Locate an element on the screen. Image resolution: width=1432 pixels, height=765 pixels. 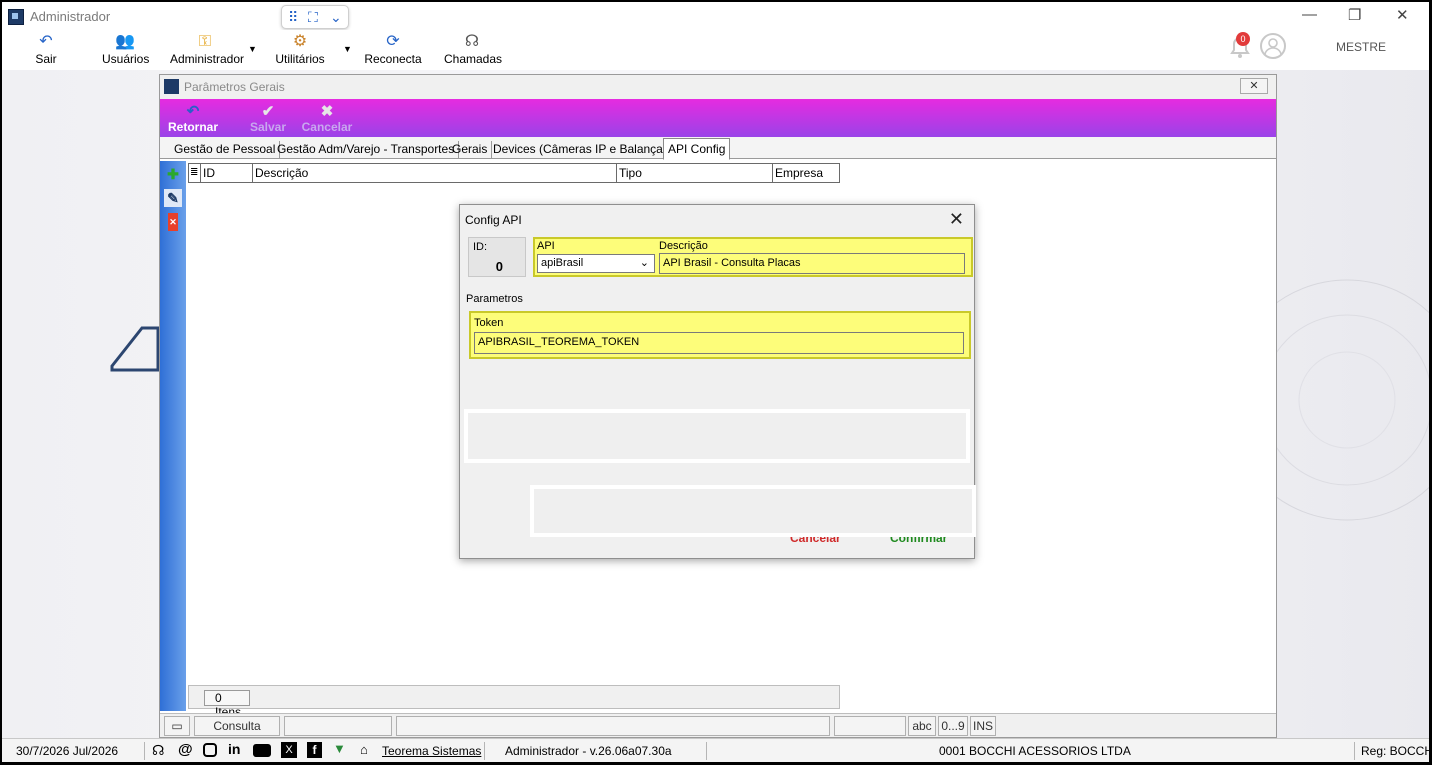
title-bar: Administrador ⠿ ⛶ ⌄ — ❐ ✕ is located at coordinates (715, 16).